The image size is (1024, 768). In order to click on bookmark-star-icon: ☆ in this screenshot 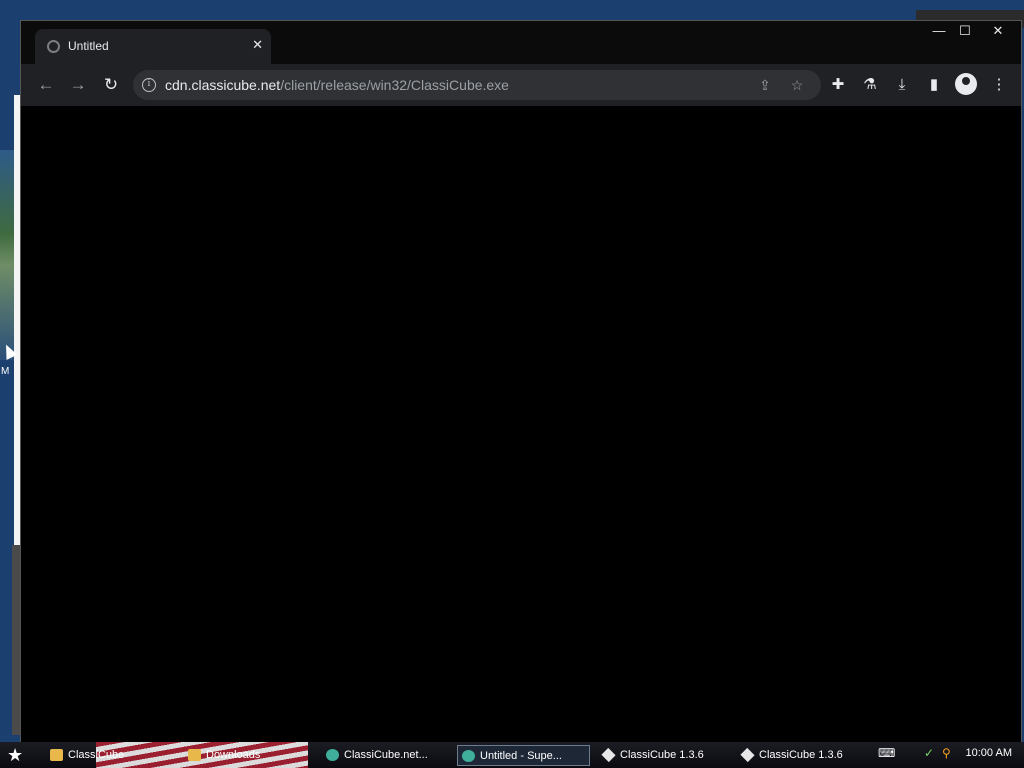, I will do `click(797, 85)`.